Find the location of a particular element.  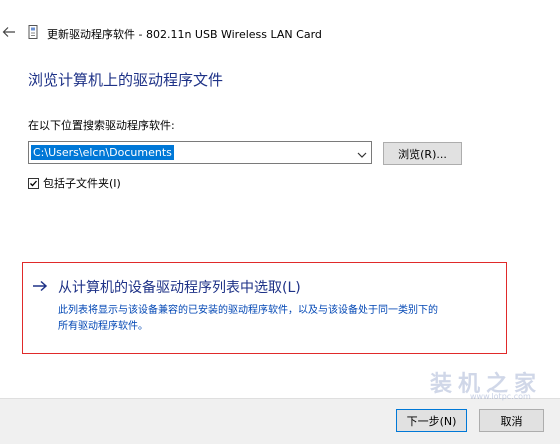

pick-from-list-link: 从计算机的设备驱动程序列表中选取(L) is located at coordinates (179, 287).